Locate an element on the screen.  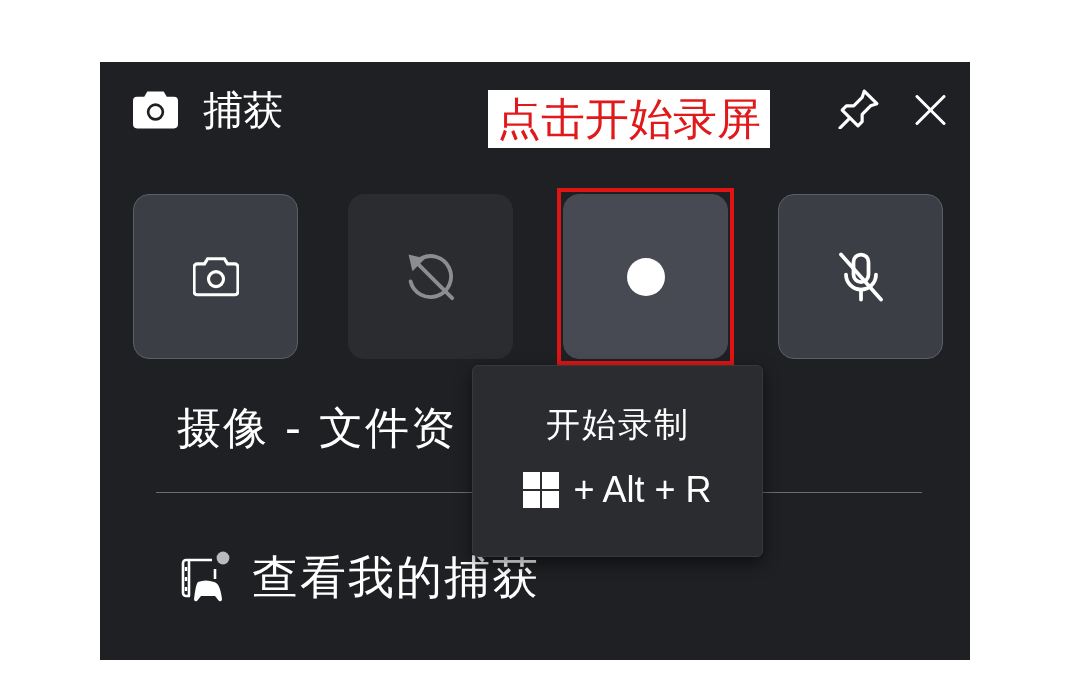
record-dot-icon is located at coordinates (645, 276).